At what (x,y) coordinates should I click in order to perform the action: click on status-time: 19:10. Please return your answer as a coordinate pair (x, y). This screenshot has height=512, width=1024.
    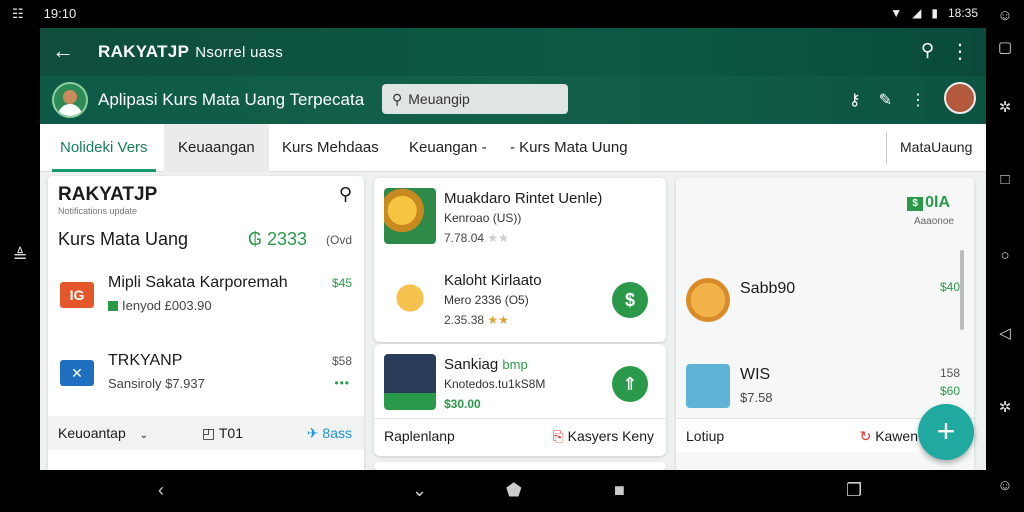
    Looking at the image, I should click on (60, 13).